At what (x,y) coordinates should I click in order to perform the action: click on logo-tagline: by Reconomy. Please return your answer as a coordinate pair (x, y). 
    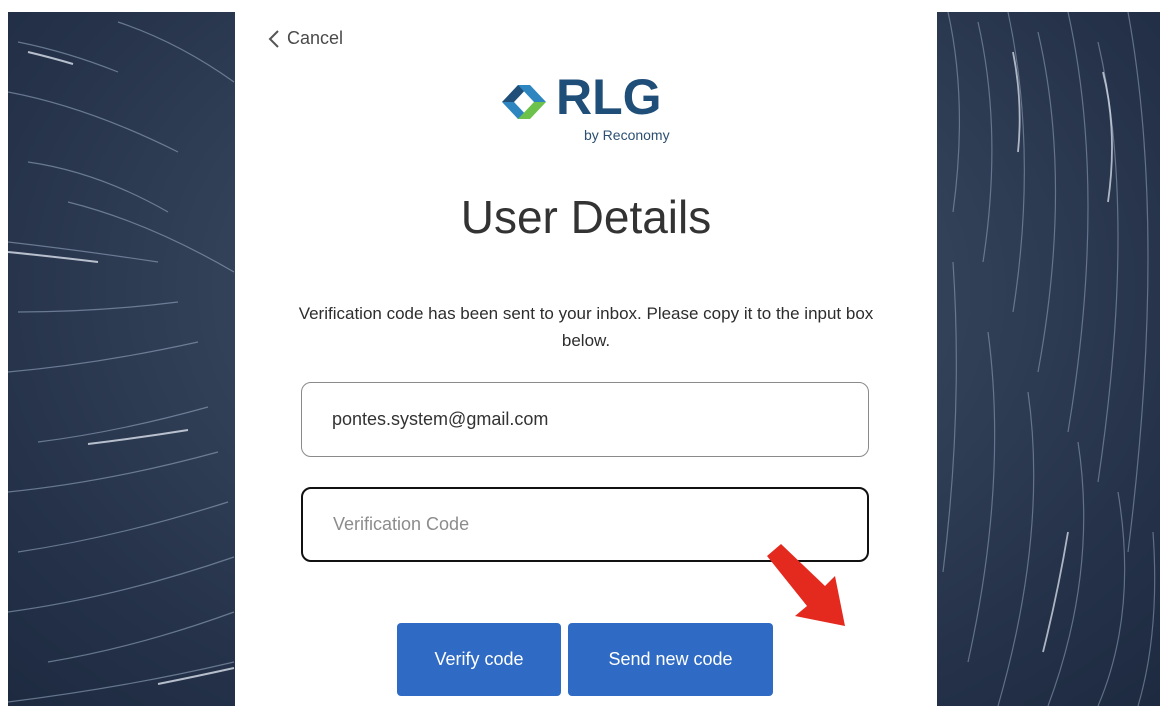
    Looking at the image, I should click on (627, 135).